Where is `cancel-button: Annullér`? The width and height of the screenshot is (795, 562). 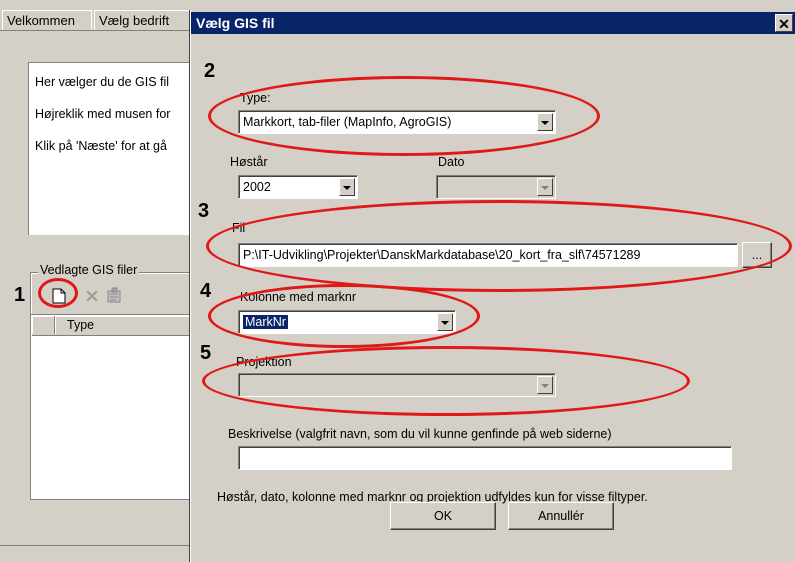 cancel-button: Annullér is located at coordinates (561, 516).